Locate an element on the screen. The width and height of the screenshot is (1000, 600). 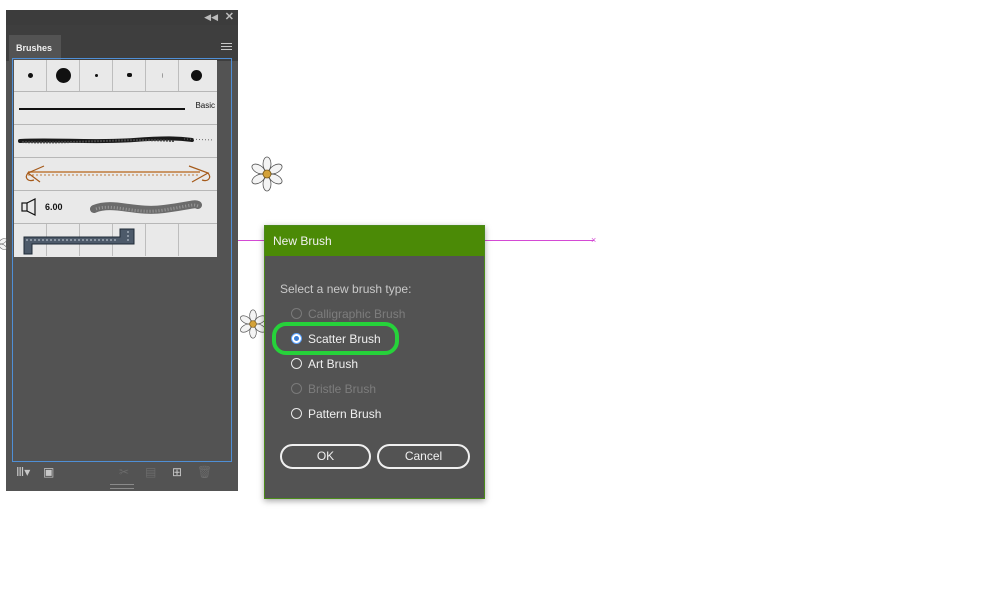
brush-list: Basic 6.00 is located at coordinates (122, 260).